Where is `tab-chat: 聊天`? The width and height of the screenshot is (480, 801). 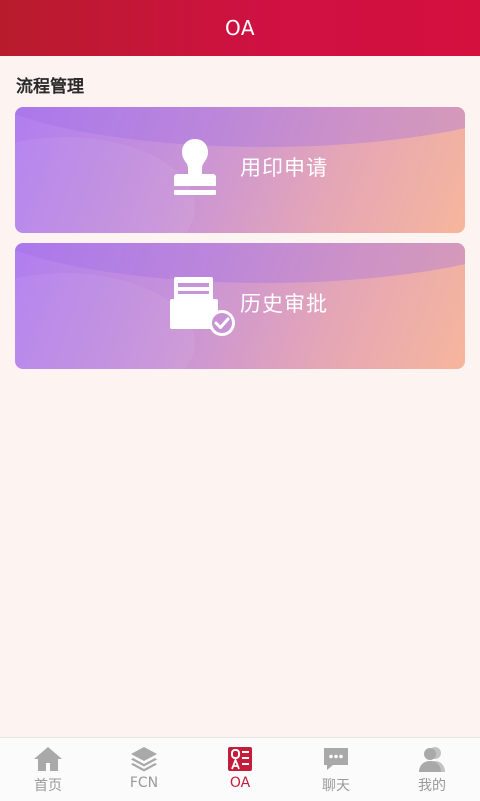
tab-chat: 聊天 is located at coordinates (336, 769).